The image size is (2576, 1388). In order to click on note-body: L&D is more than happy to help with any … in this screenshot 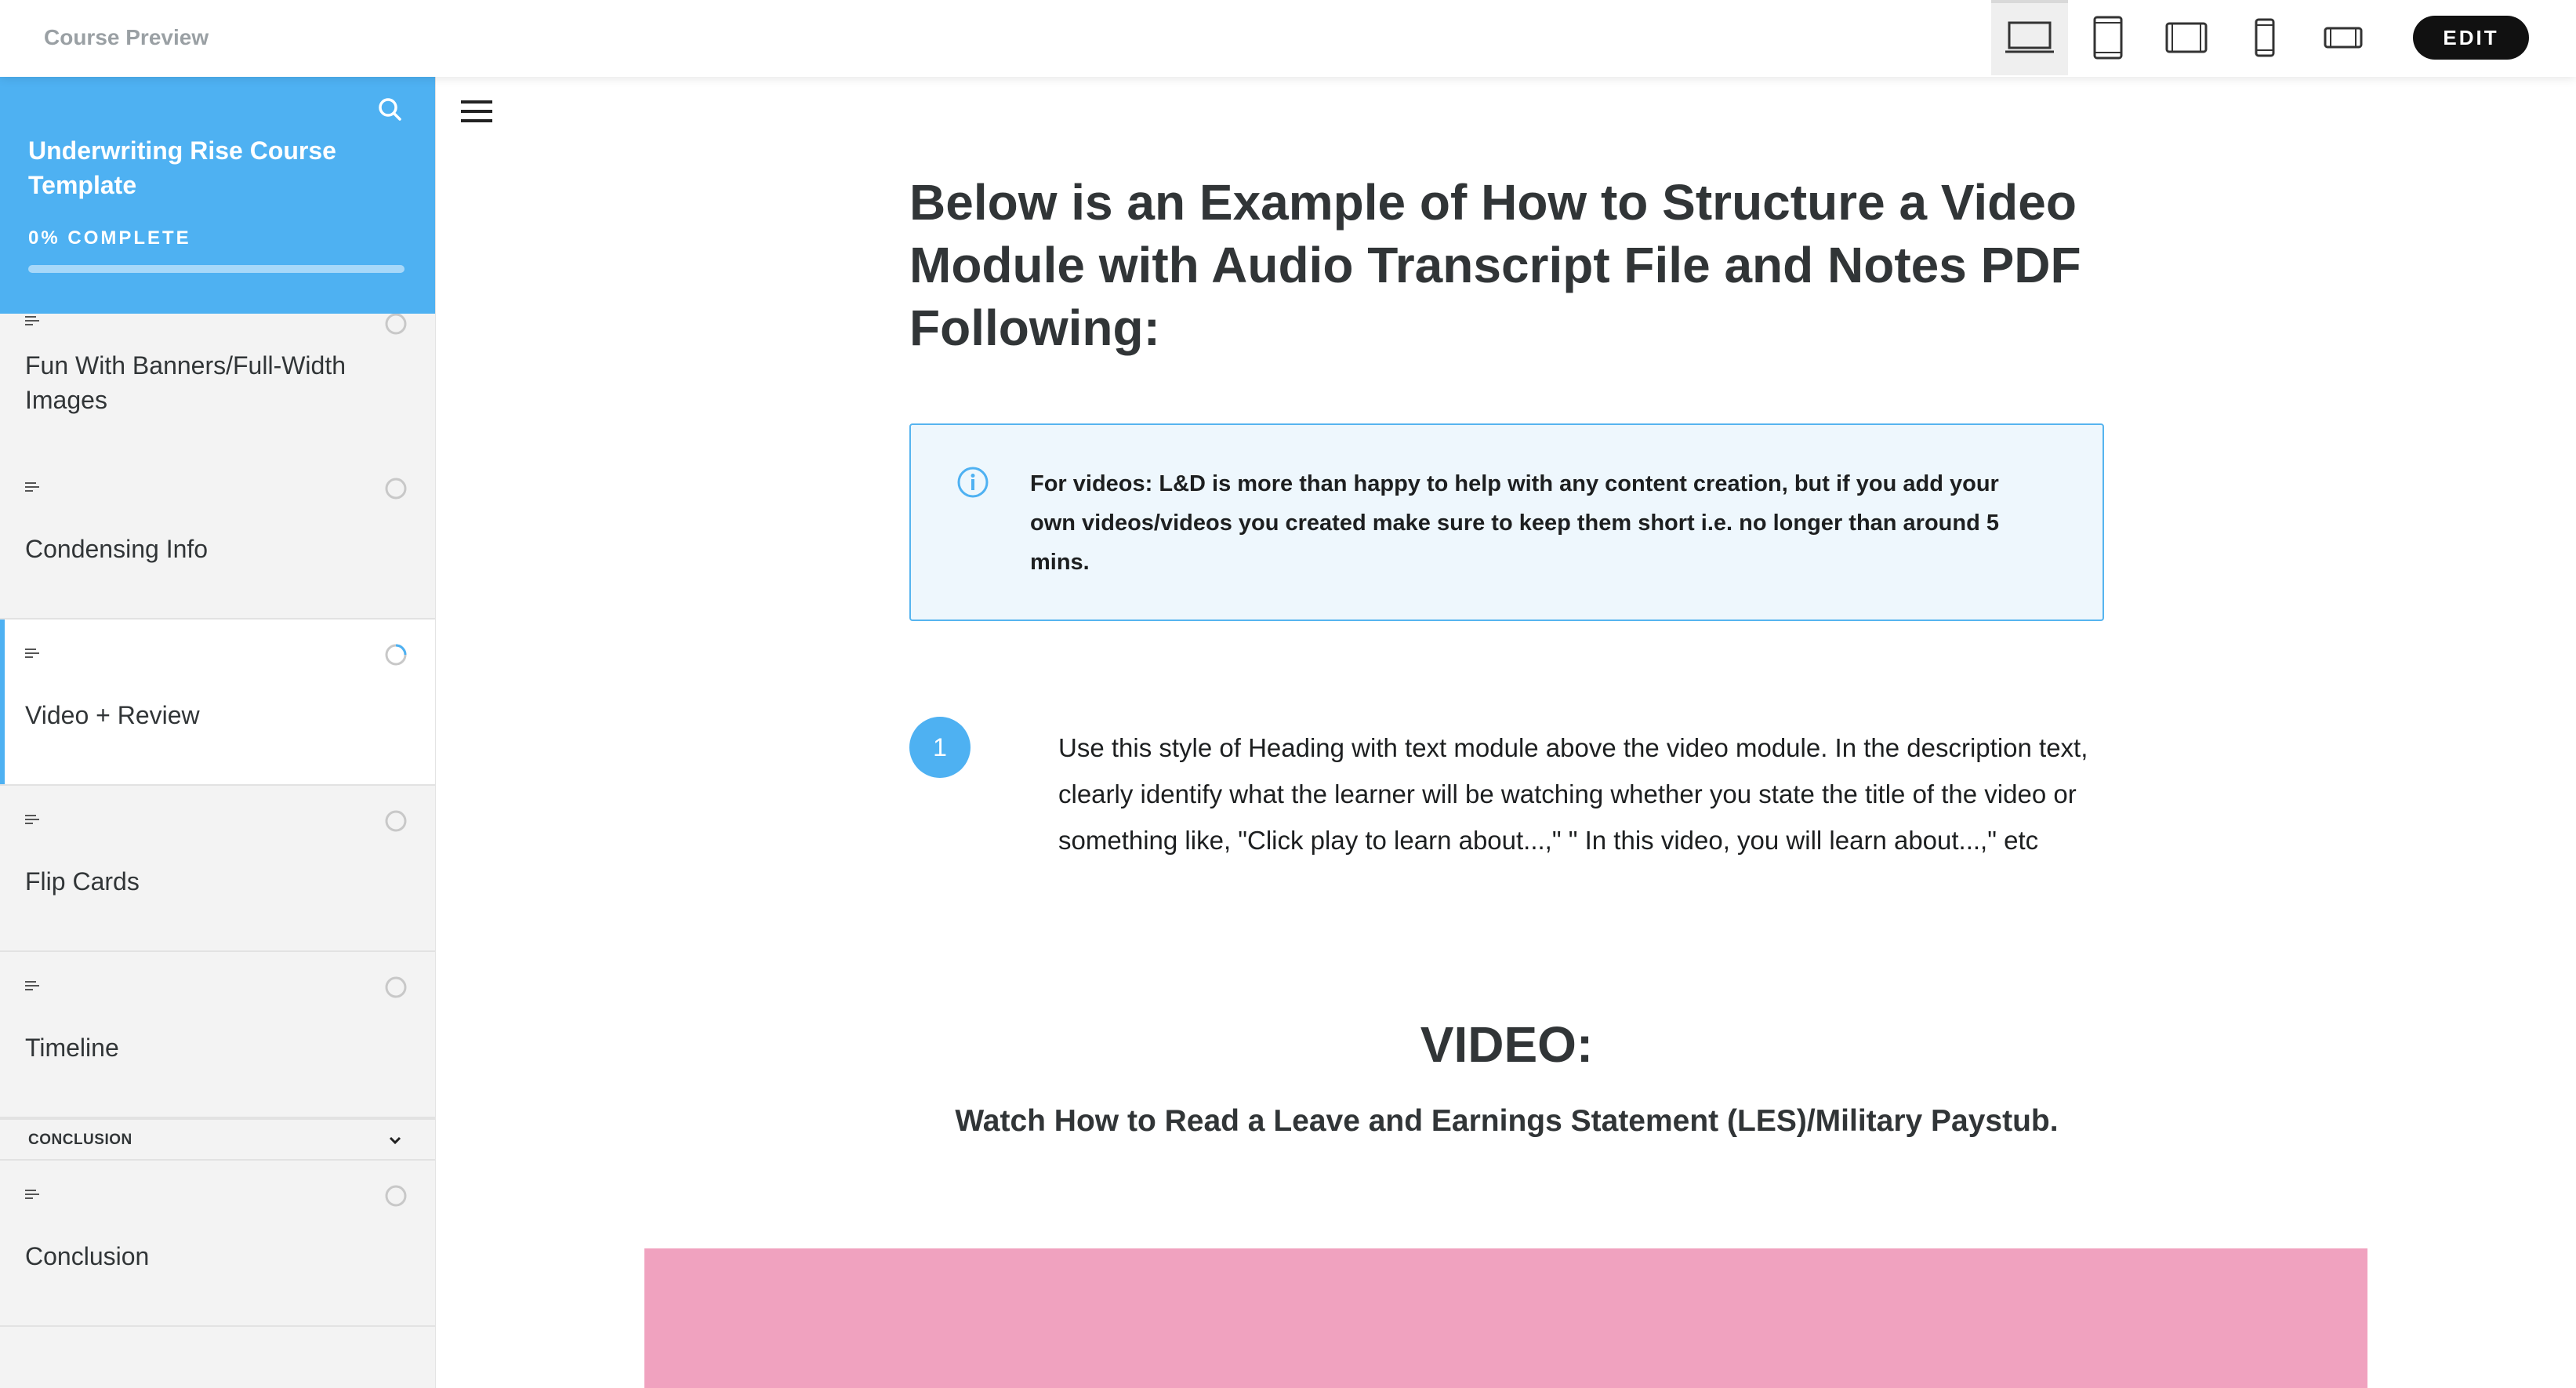, I will do `click(1515, 523)`.